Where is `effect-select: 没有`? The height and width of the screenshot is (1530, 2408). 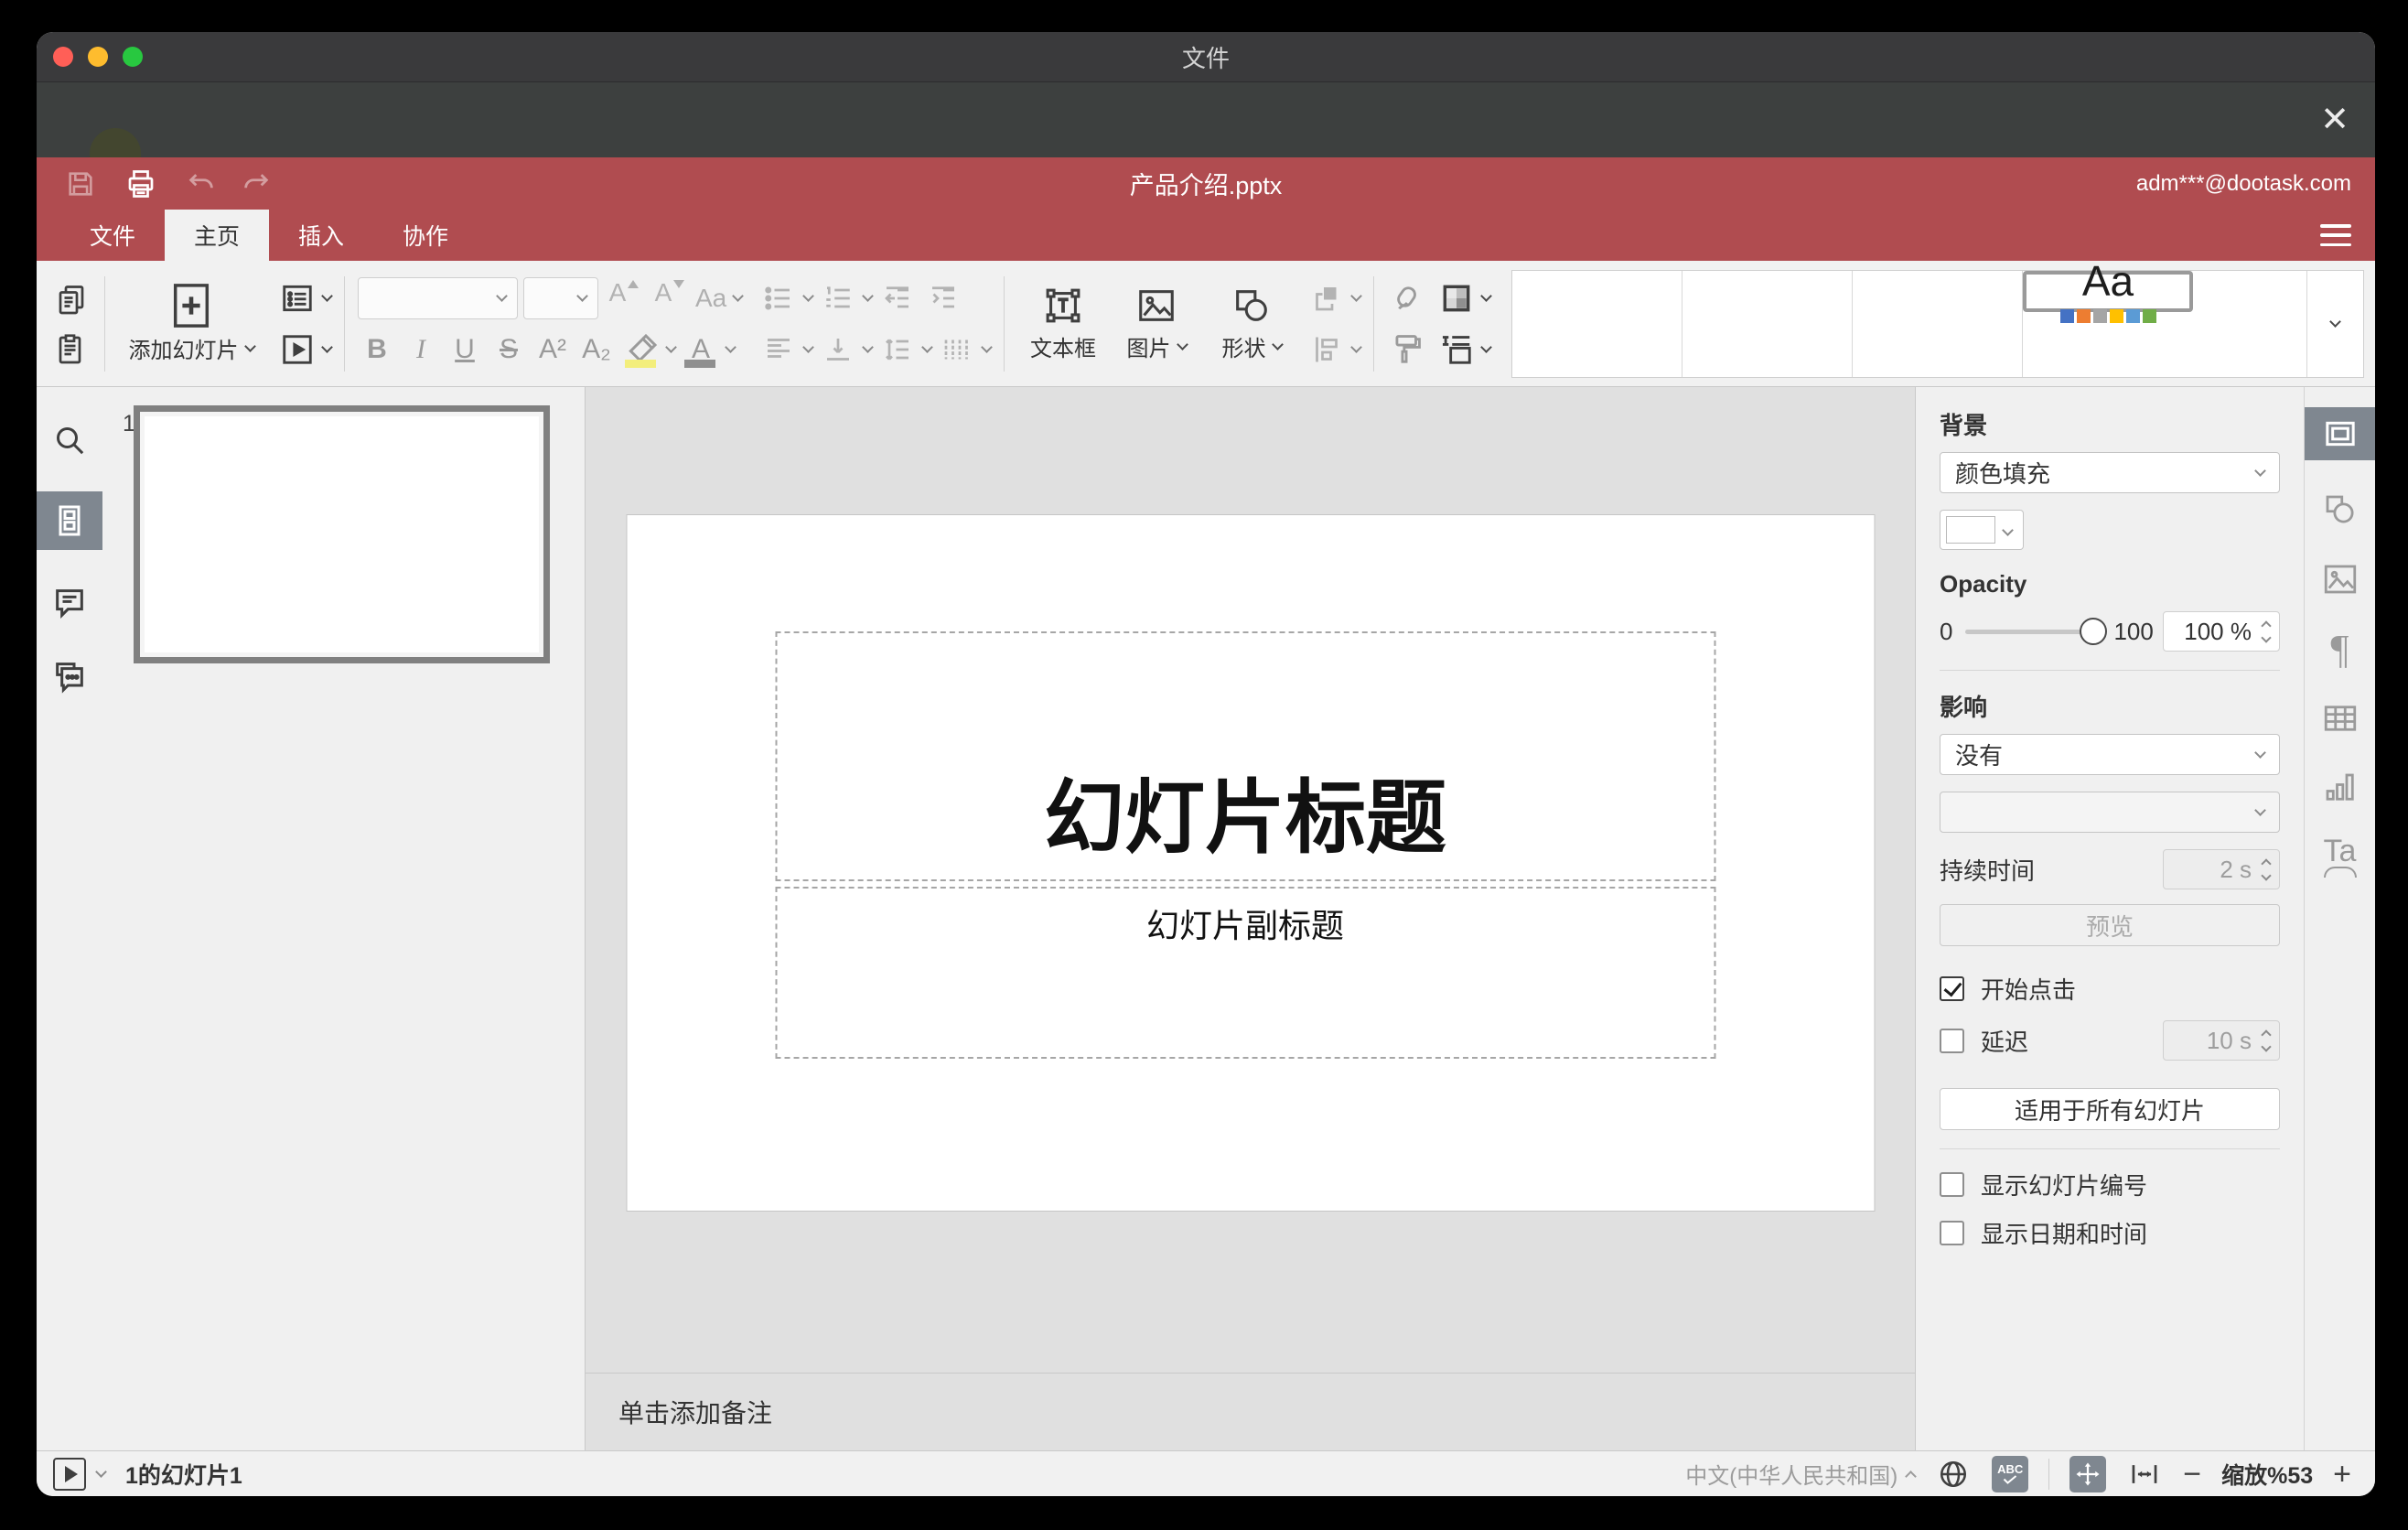 effect-select: 没有 is located at coordinates (2110, 754).